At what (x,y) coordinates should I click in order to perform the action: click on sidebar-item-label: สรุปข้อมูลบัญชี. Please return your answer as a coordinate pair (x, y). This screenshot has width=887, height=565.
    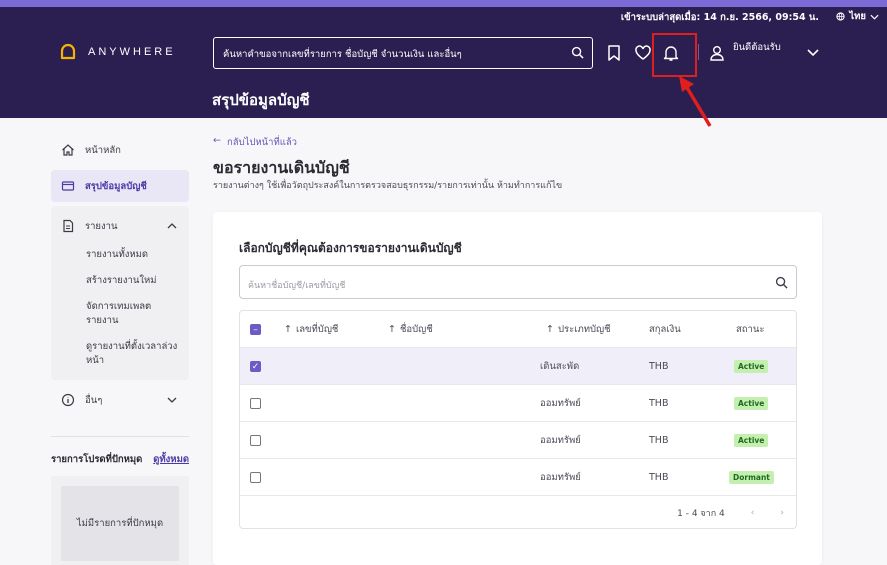
    Looking at the image, I should click on (116, 186).